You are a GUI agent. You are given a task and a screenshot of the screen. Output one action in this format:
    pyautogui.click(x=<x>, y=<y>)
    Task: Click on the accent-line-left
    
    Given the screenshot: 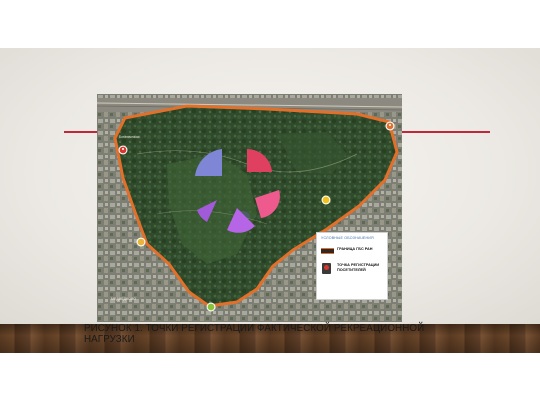 What is the action you would take?
    pyautogui.click(x=81, y=132)
    